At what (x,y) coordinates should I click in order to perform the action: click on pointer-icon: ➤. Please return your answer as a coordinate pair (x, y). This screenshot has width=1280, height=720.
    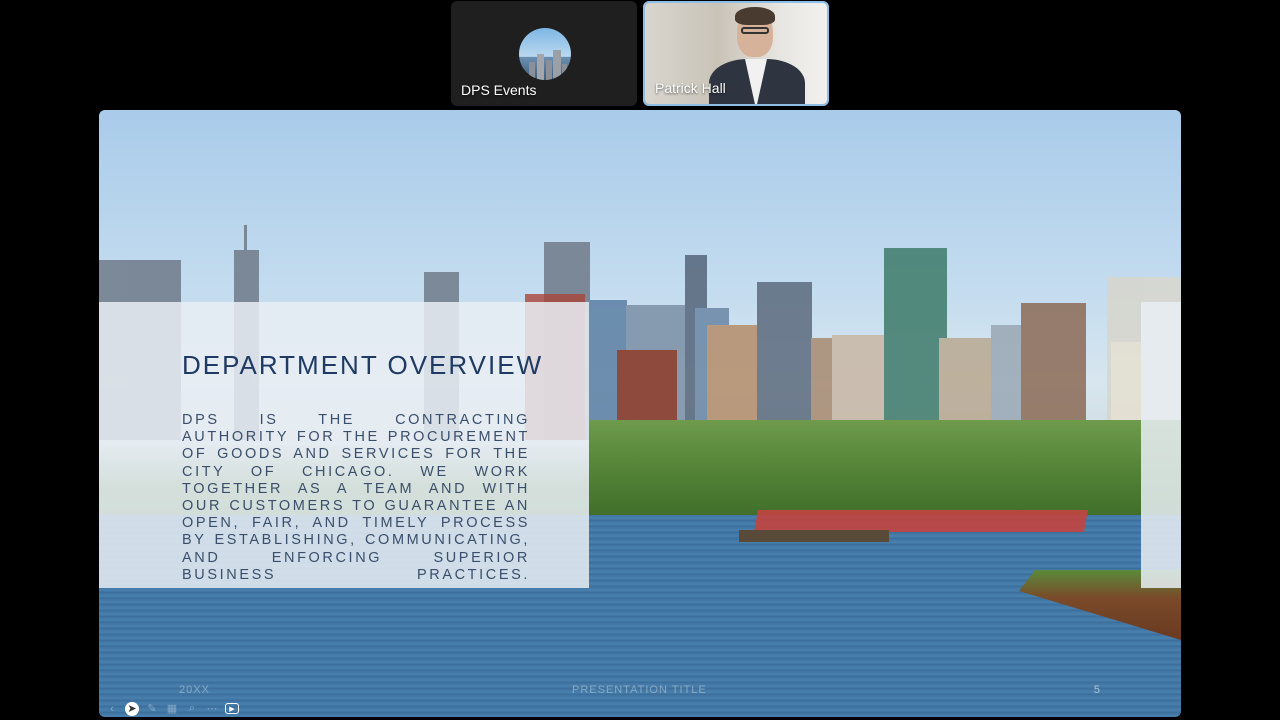
    Looking at the image, I should click on (132, 708).